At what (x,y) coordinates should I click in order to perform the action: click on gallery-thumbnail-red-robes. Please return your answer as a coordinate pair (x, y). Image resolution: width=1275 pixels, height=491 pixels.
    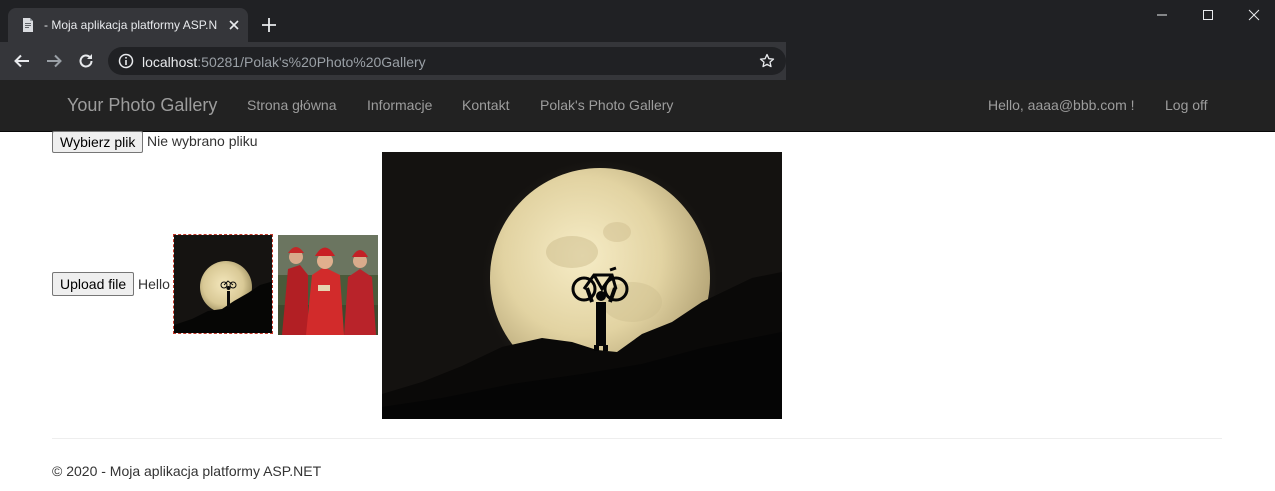
    Looking at the image, I should click on (328, 285).